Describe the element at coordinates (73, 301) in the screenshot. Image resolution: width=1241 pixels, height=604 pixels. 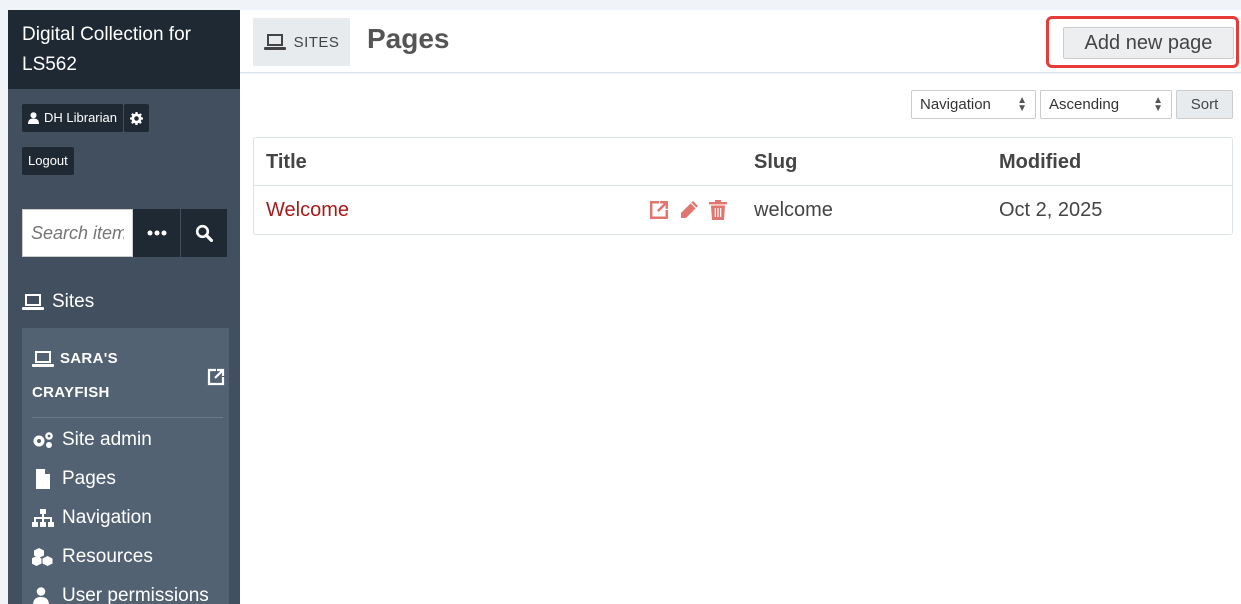
I see `sites-heading: Sites` at that location.